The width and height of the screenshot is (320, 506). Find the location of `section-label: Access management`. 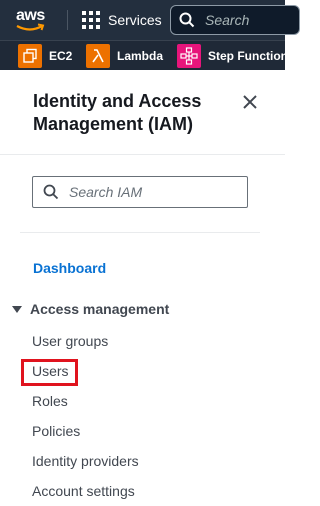

section-label: Access management is located at coordinates (100, 309).